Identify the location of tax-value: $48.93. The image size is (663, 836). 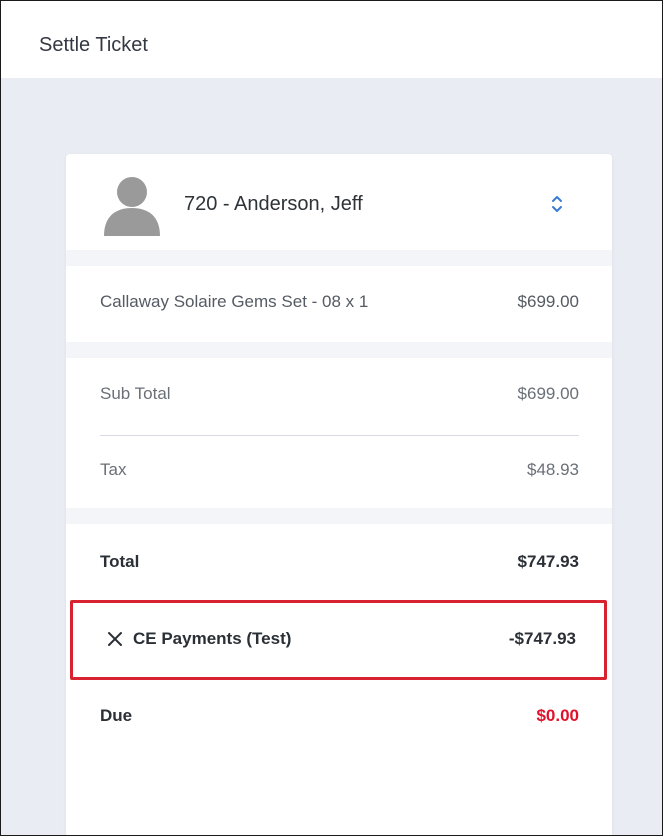
(553, 469).